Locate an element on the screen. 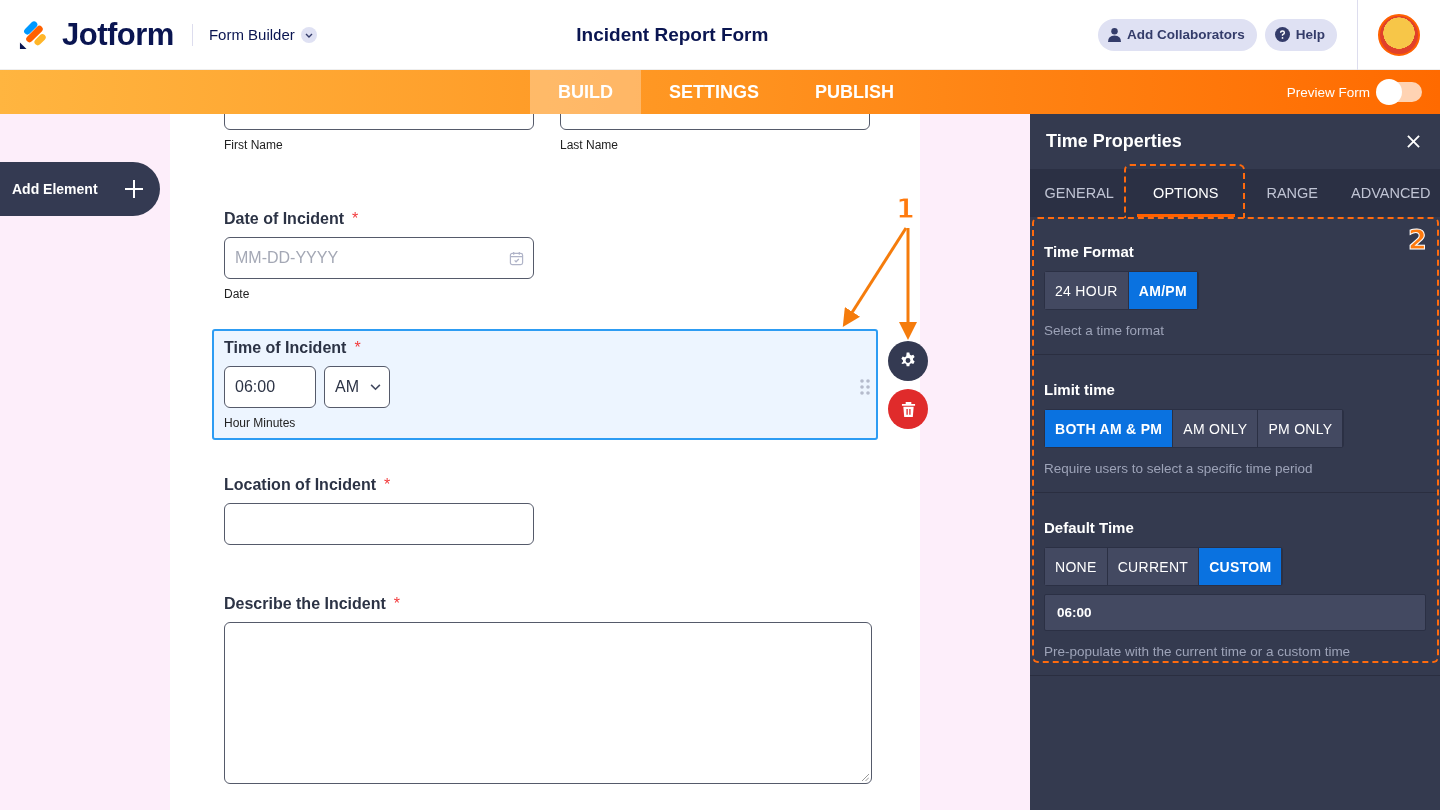  logo-icon is located at coordinates (34, 34).